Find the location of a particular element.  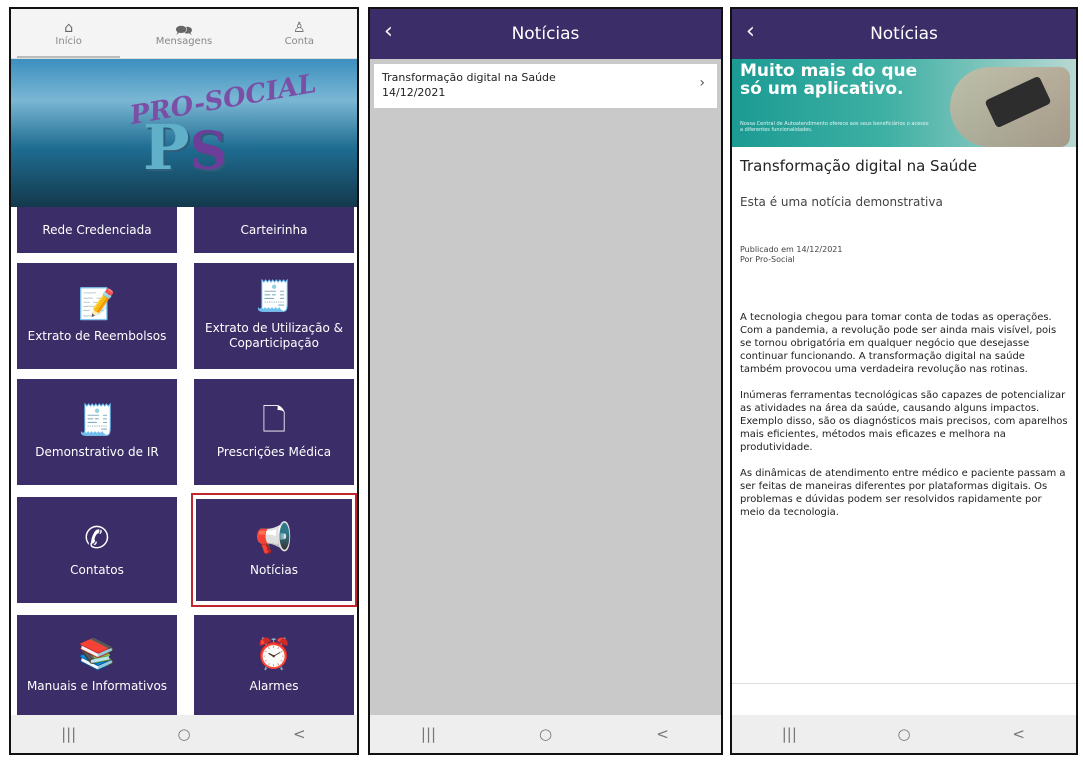

alarm-clock-icon: ⏰ is located at coordinates (274, 654).